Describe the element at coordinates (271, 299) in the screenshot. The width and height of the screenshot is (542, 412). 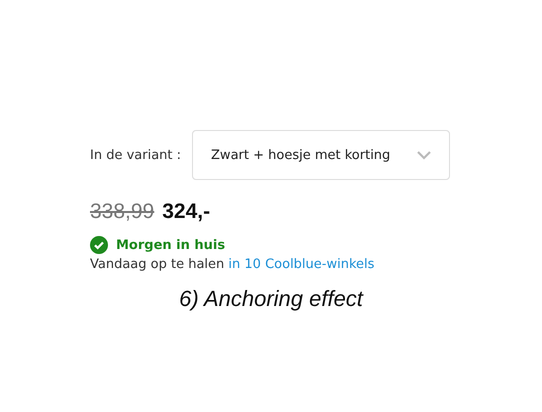
I see `caption: 6) Anchoring effect` at that location.